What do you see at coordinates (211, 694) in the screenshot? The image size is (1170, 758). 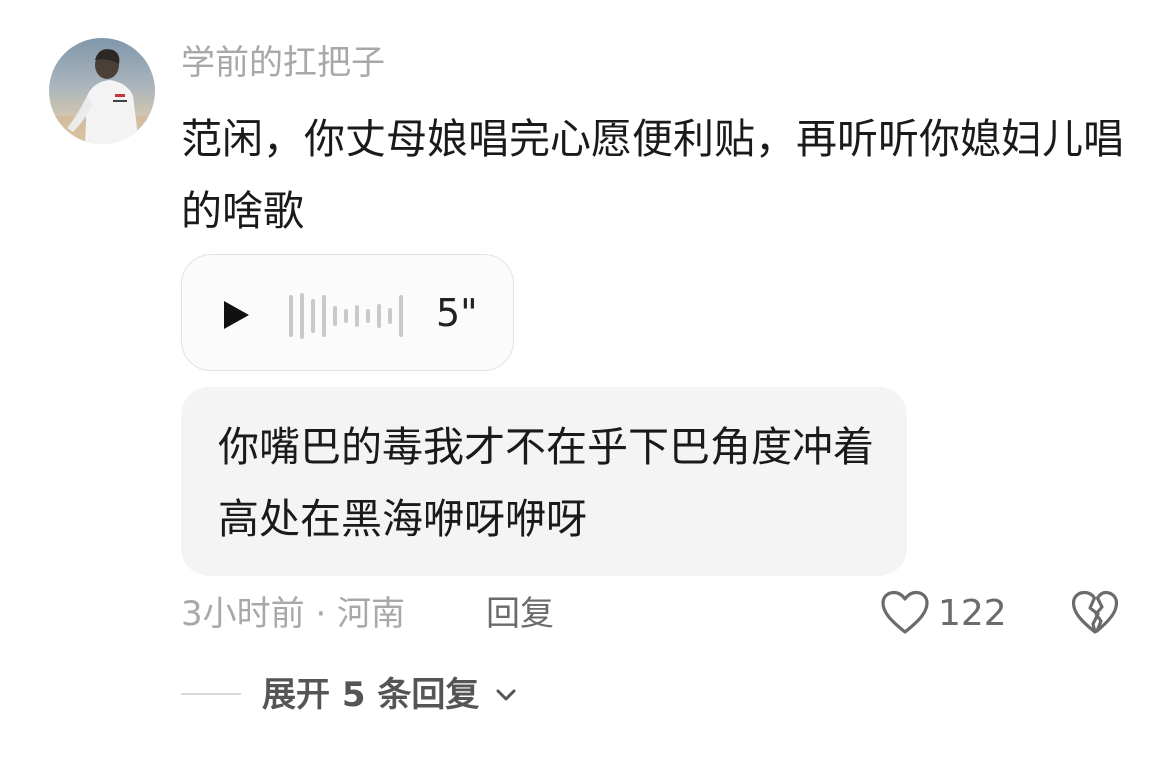 I see `expand-divider` at bounding box center [211, 694].